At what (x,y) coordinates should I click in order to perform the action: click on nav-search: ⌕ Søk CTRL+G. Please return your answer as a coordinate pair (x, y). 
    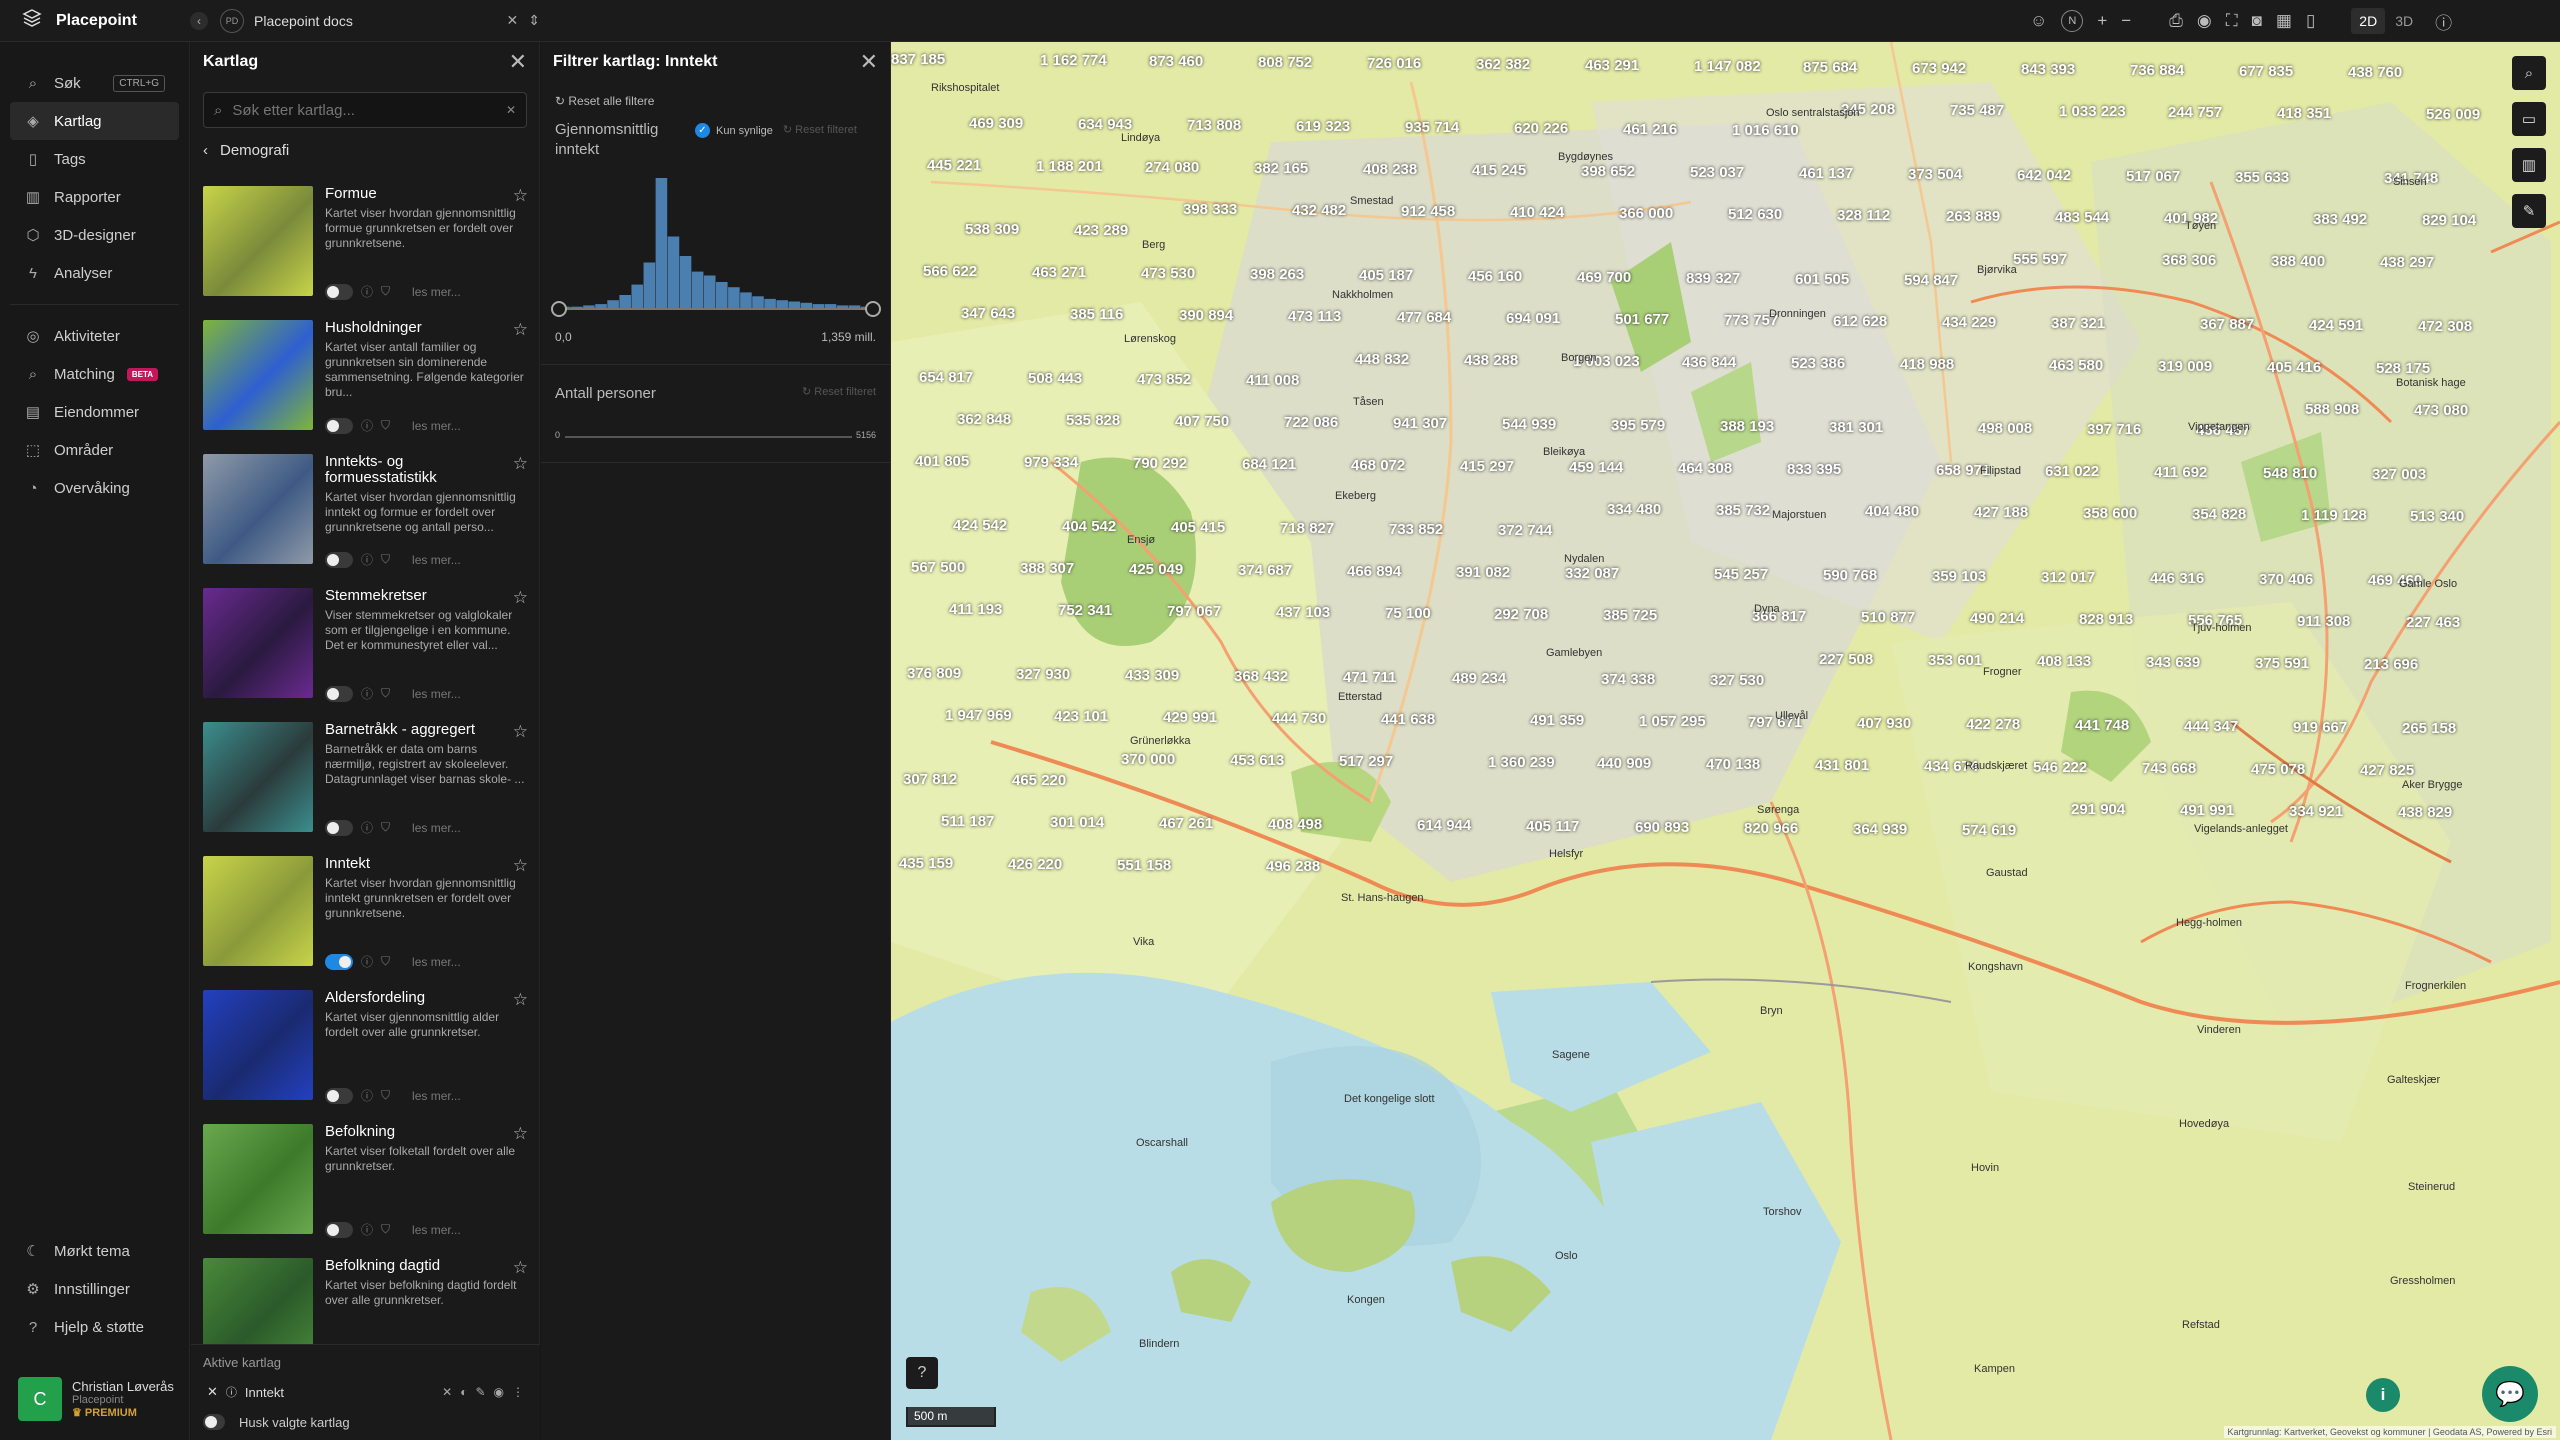
    Looking at the image, I should click on (94, 83).